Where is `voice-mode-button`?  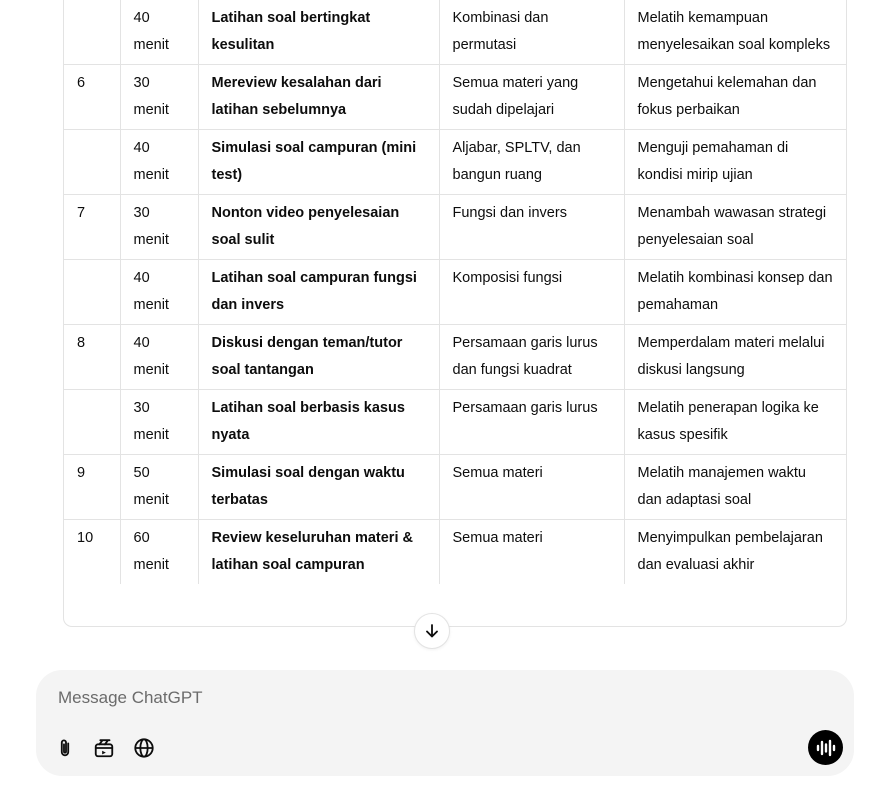
voice-mode-button is located at coordinates (825, 747).